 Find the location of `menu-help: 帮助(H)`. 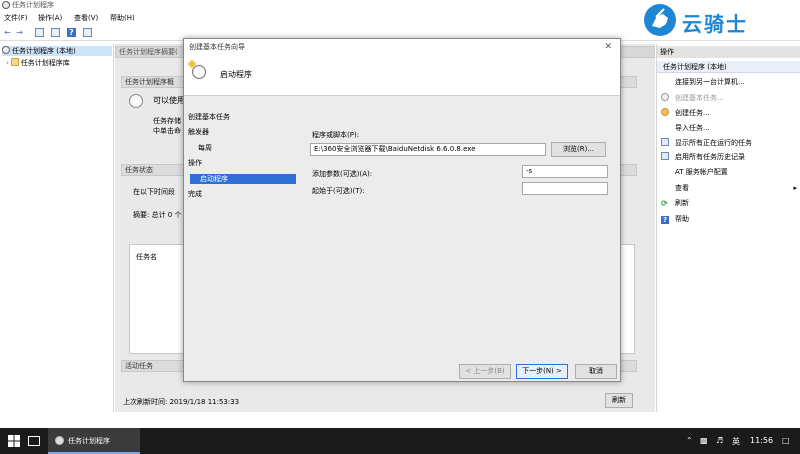

menu-help: 帮助(H) is located at coordinates (122, 18).